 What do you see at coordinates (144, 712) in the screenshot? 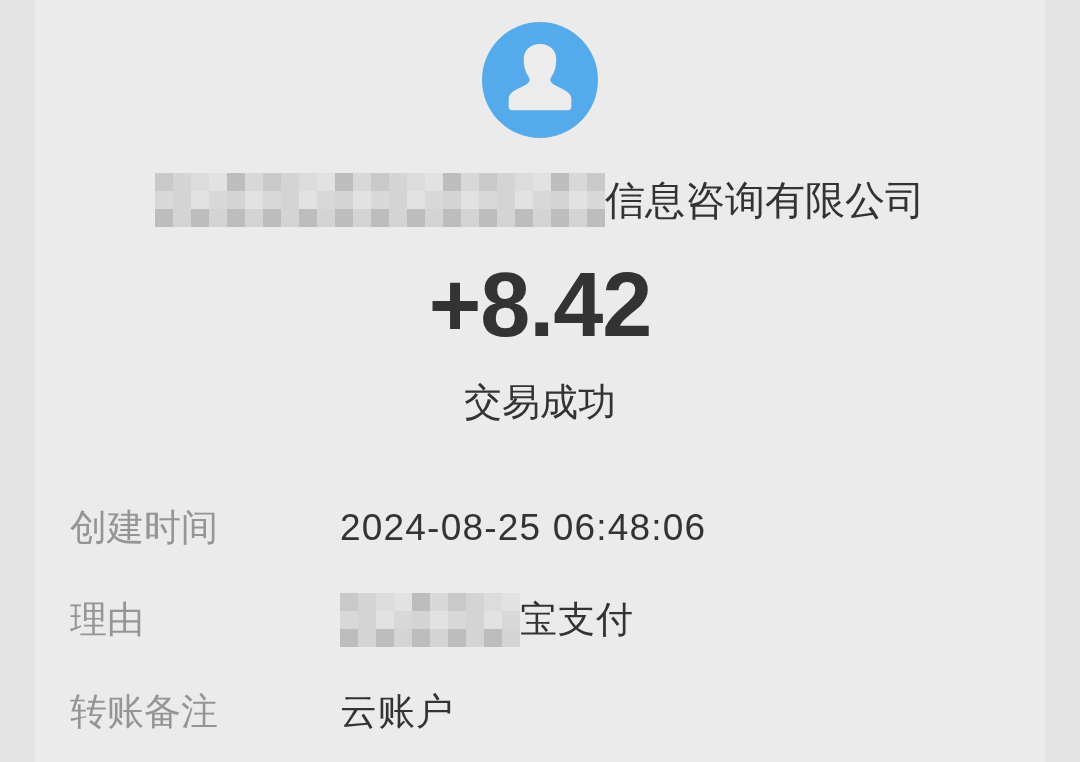
I see `detail-label: 转账备注` at bounding box center [144, 712].